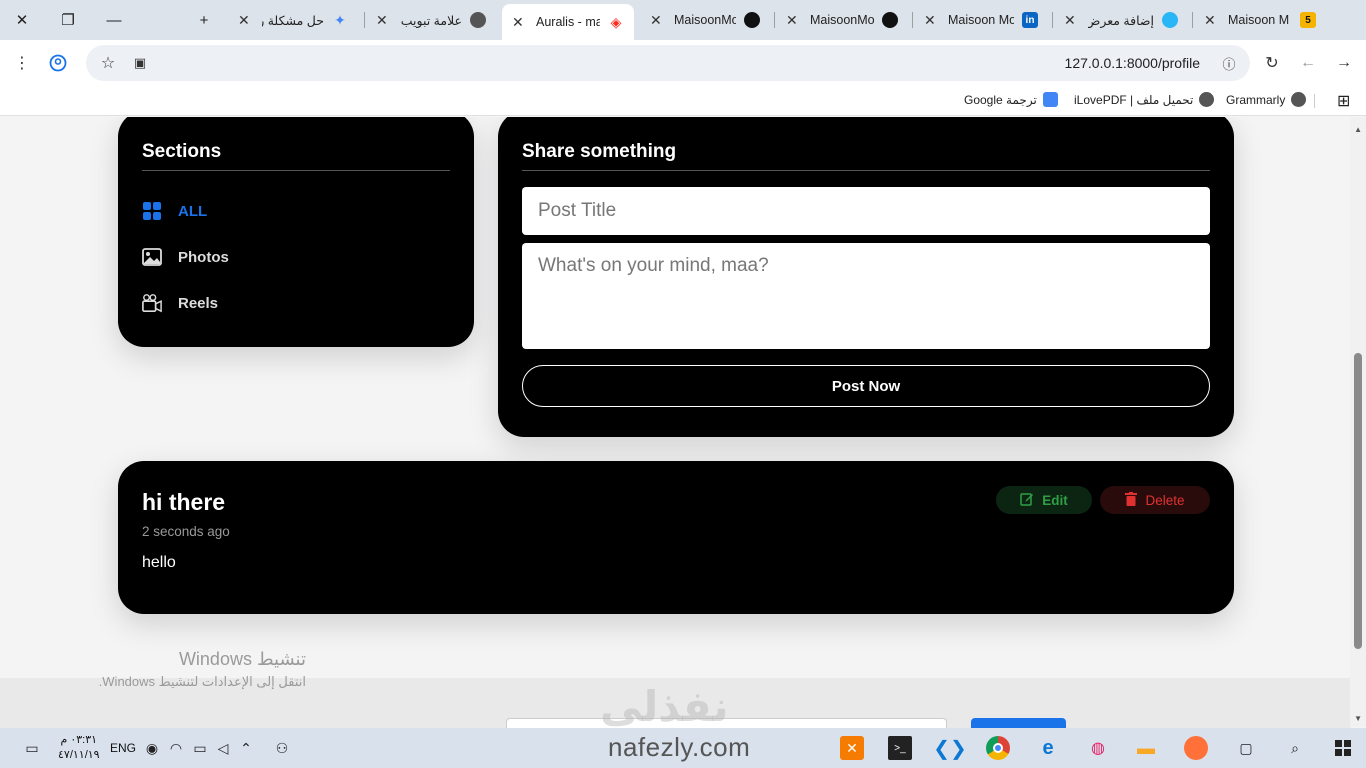 This screenshot has height=768, width=1366. Describe the element at coordinates (1144, 99) in the screenshot. I see `bookmark-ilovepdf: تحميل ملف | iLovePDF` at that location.